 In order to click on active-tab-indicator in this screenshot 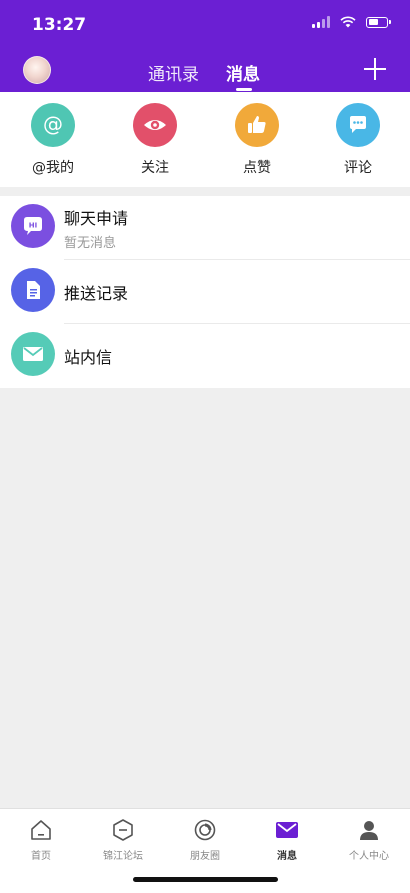, I will do `click(244, 89)`.